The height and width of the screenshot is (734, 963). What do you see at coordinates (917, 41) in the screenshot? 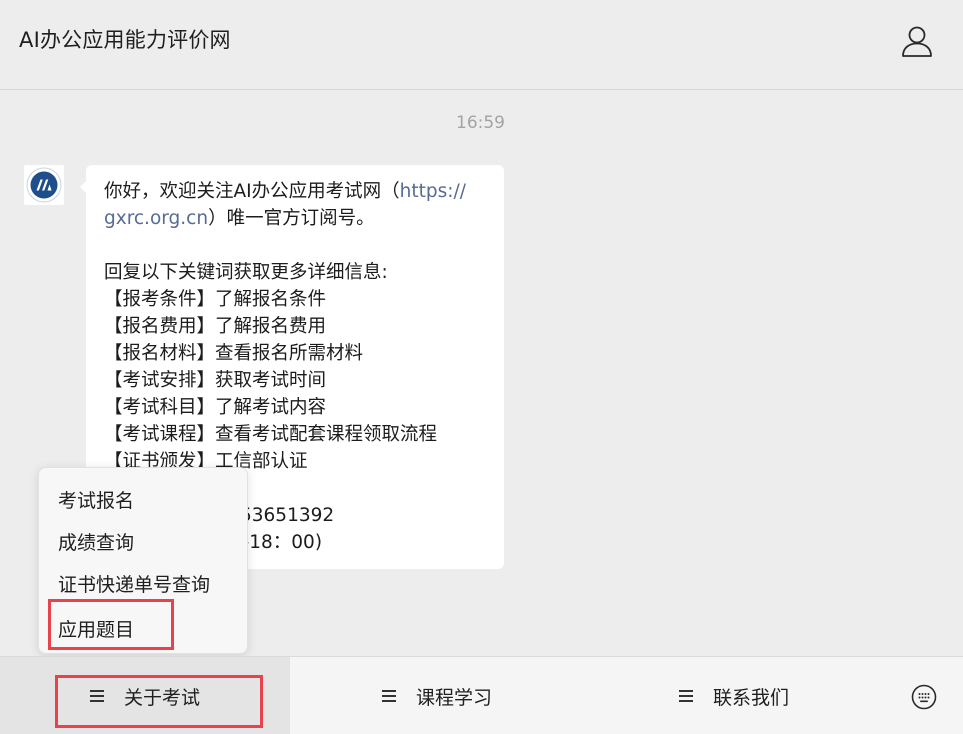
I see `profile-icon` at bounding box center [917, 41].